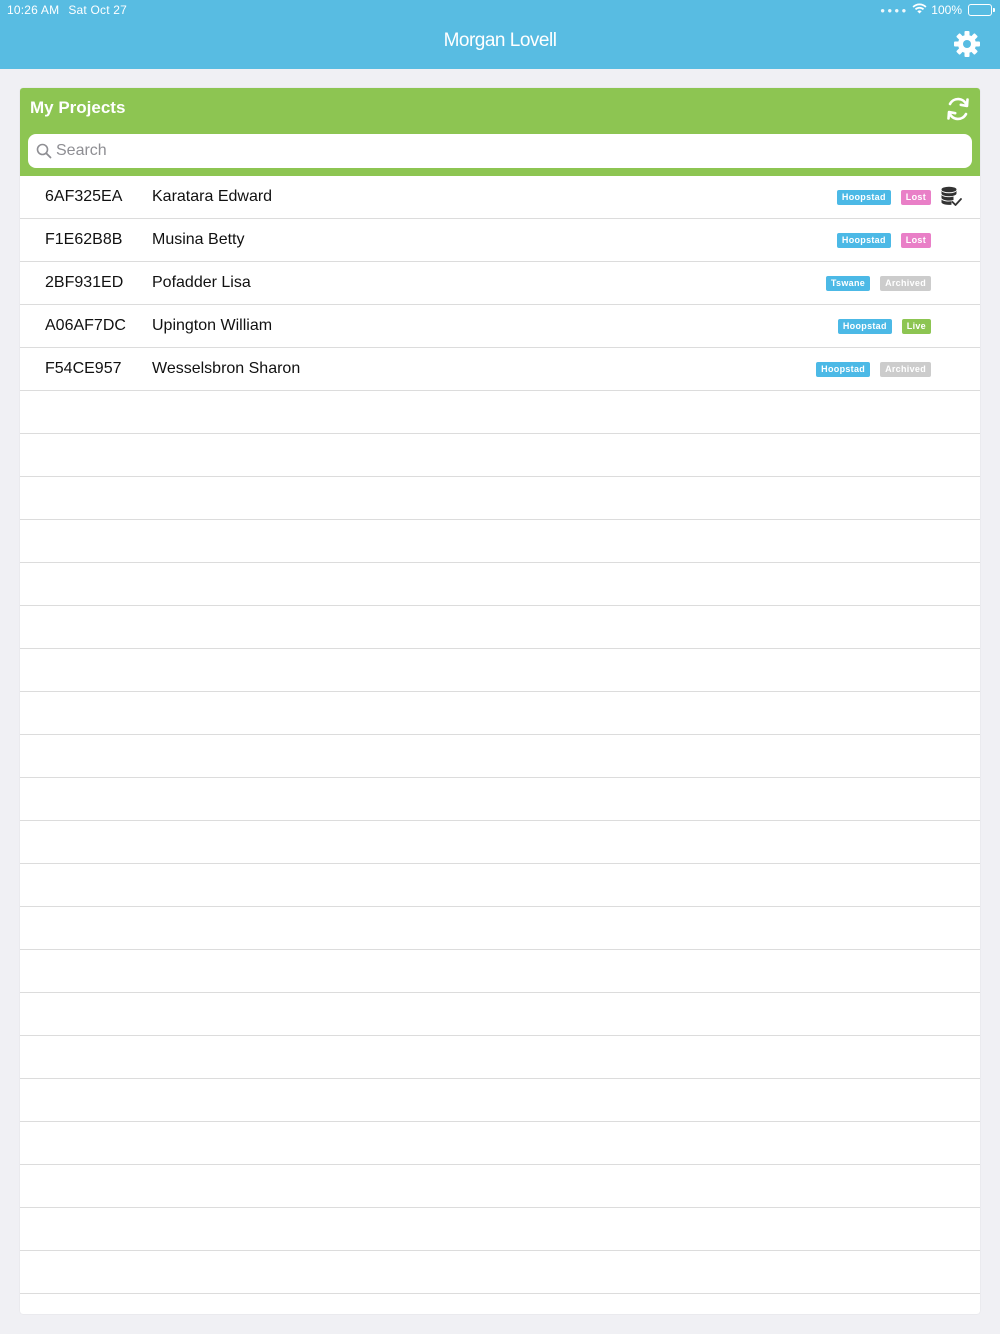  What do you see at coordinates (500, 240) in the screenshot?
I see `project-row: F1E62B8B Musina Betty Hoopstad Lost` at bounding box center [500, 240].